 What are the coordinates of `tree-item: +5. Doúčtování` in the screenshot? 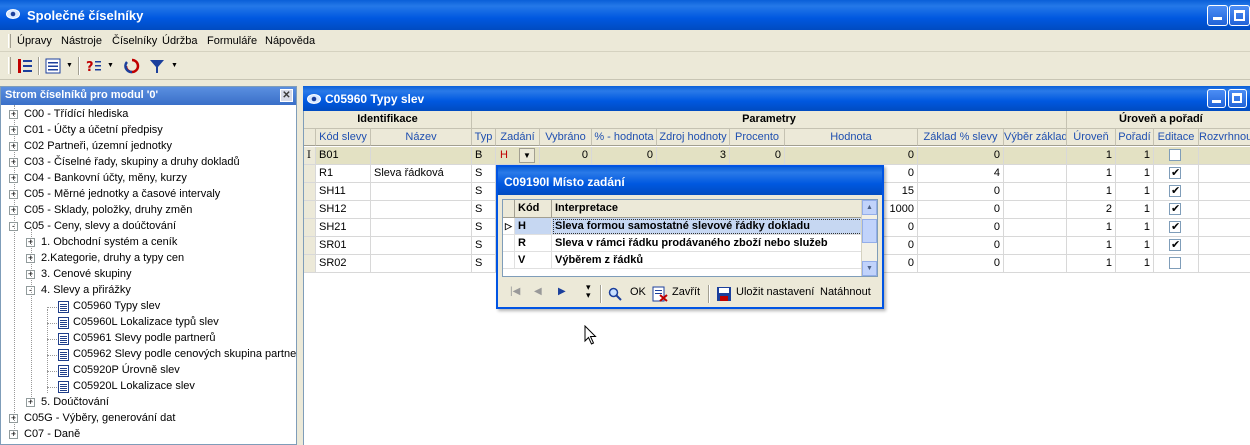 It's located at (147, 403).